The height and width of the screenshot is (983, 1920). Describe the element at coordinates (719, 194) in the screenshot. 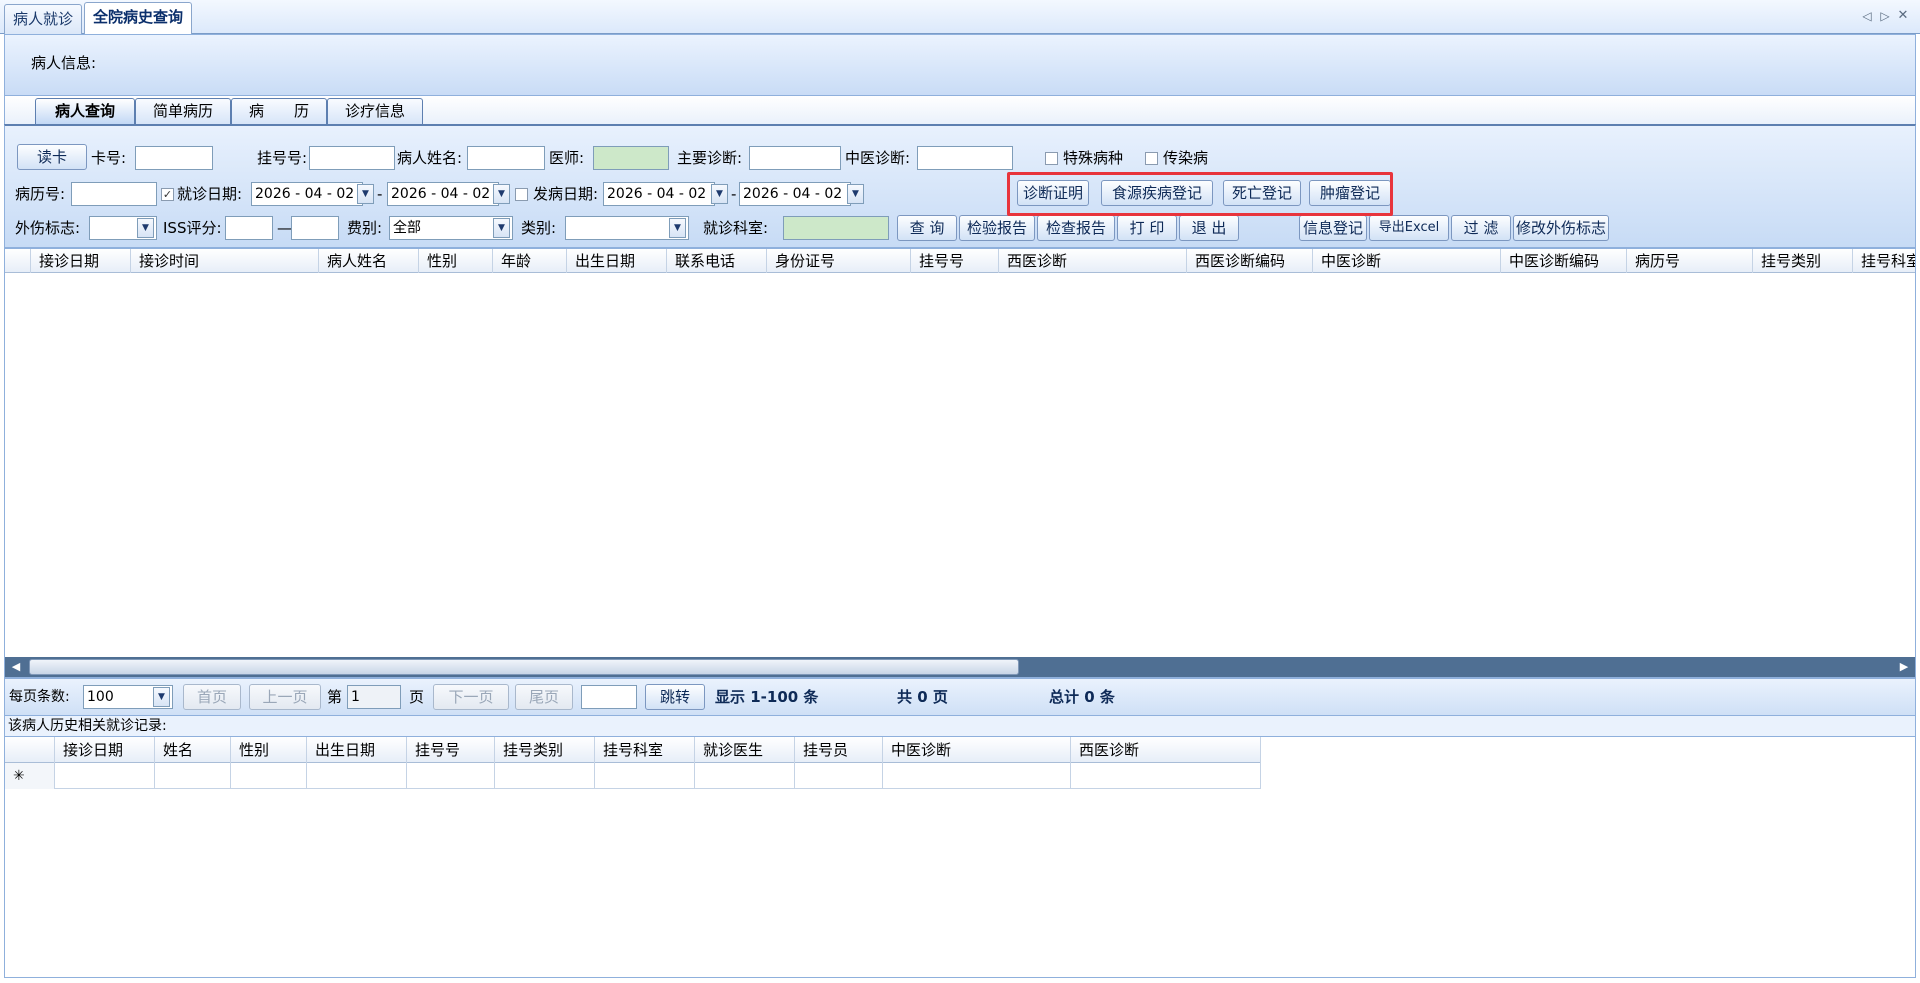

I see `onset-date-from-dropdown-icon: ▼` at that location.